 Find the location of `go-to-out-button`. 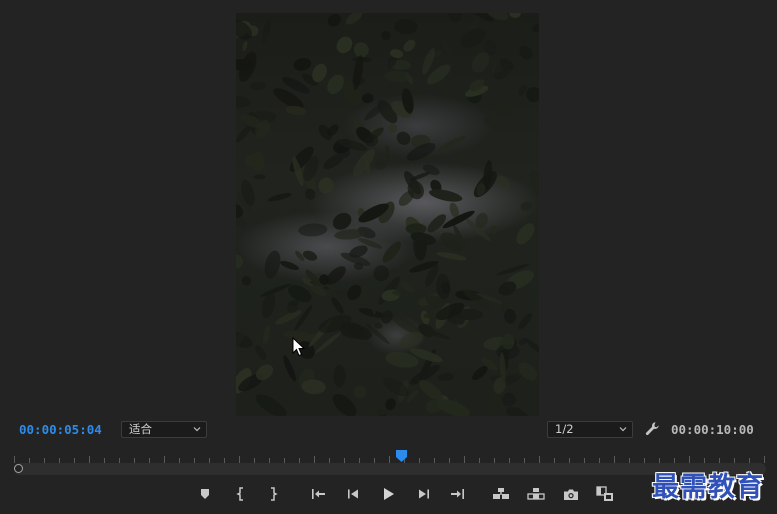

go-to-out-button is located at coordinates (457, 494).